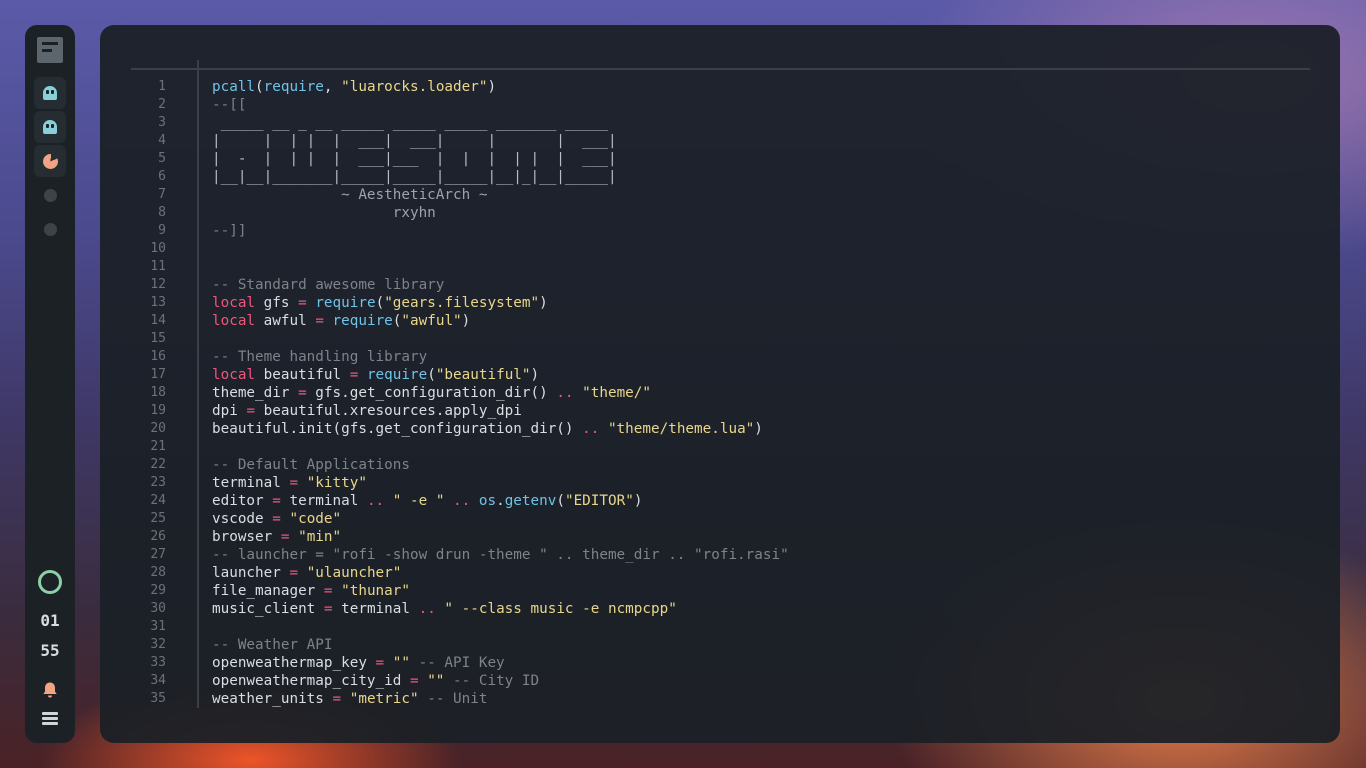  What do you see at coordinates (720, 231) in the screenshot?
I see `code-line: 9 --]]` at bounding box center [720, 231].